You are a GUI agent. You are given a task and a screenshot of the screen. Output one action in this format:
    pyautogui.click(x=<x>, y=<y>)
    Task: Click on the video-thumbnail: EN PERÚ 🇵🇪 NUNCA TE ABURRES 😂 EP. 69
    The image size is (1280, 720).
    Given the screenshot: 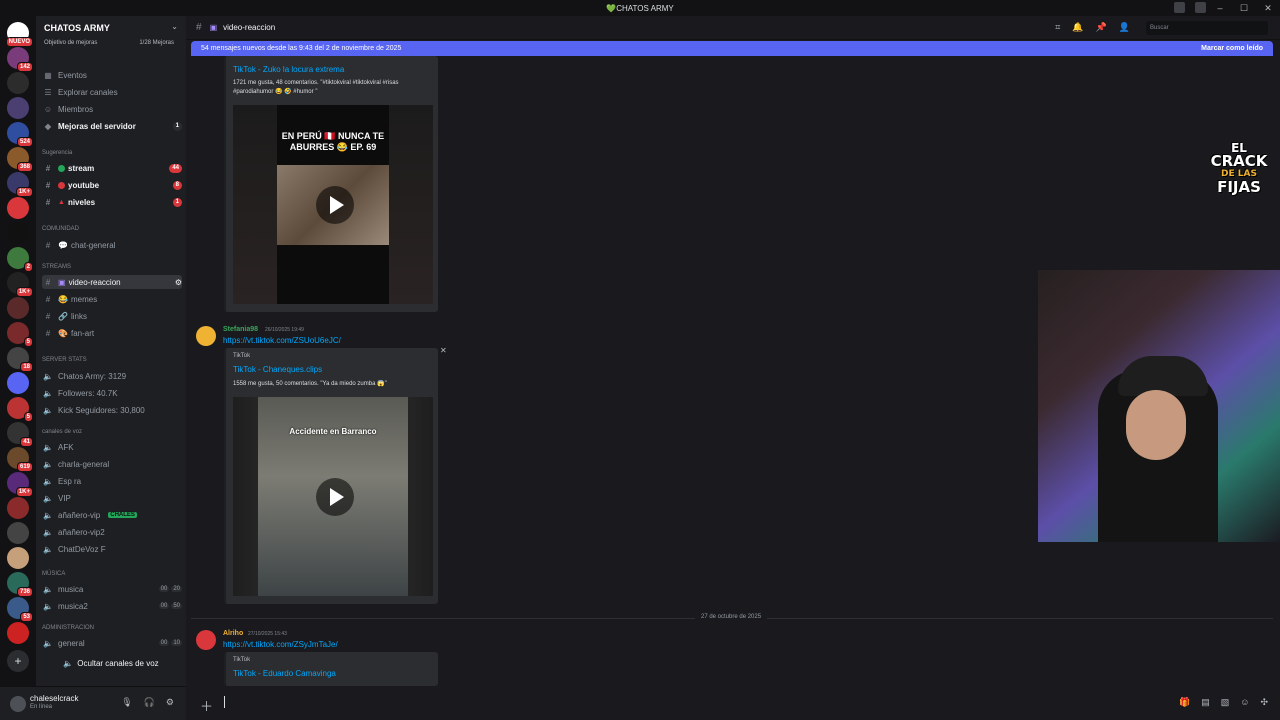 What is the action you would take?
    pyautogui.click(x=333, y=204)
    